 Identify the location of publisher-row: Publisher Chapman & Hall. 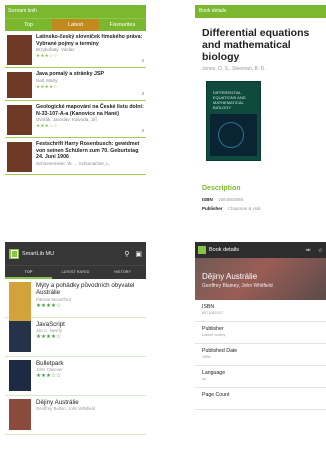
(231, 208).